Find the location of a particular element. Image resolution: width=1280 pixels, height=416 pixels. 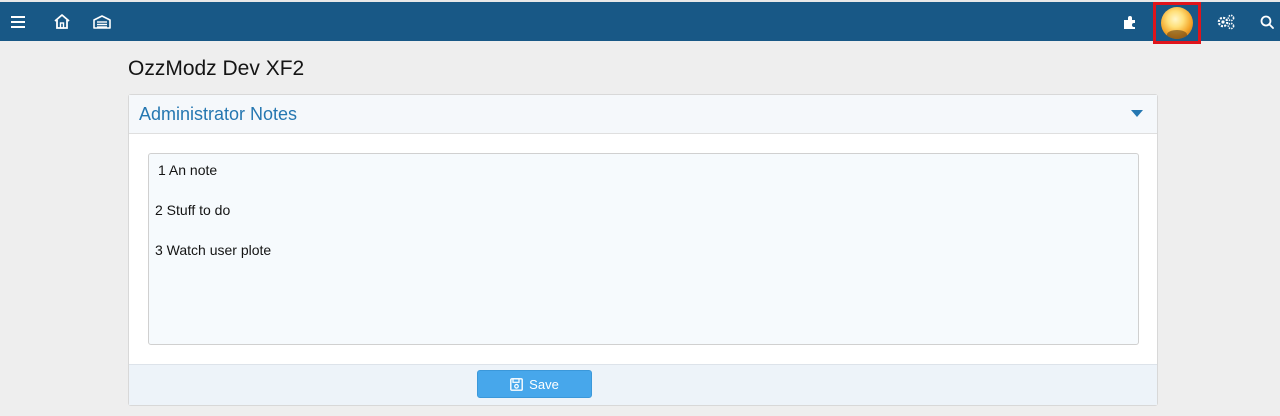

page-title: OzzModz Dev XF2 is located at coordinates (216, 68).